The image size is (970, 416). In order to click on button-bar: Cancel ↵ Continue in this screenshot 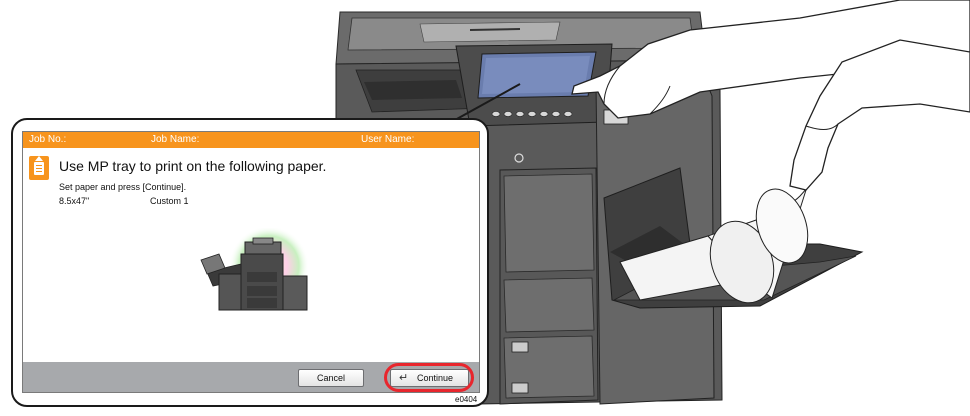, I will do `click(251, 377)`.